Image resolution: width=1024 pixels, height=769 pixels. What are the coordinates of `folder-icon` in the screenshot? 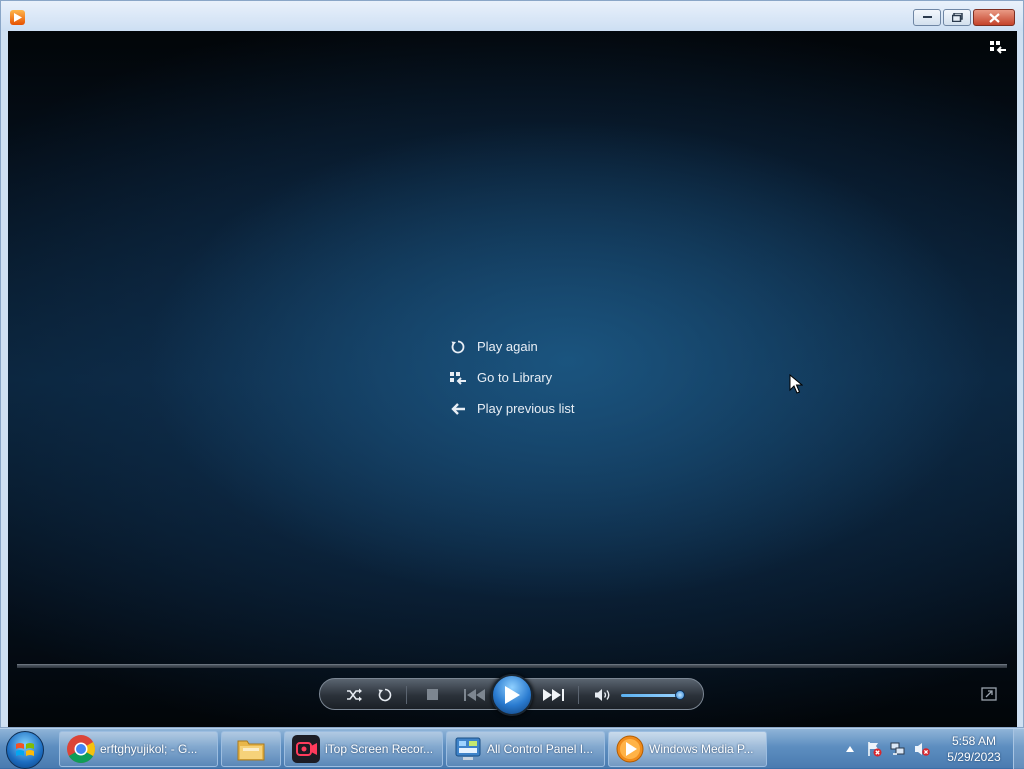 It's located at (251, 749).